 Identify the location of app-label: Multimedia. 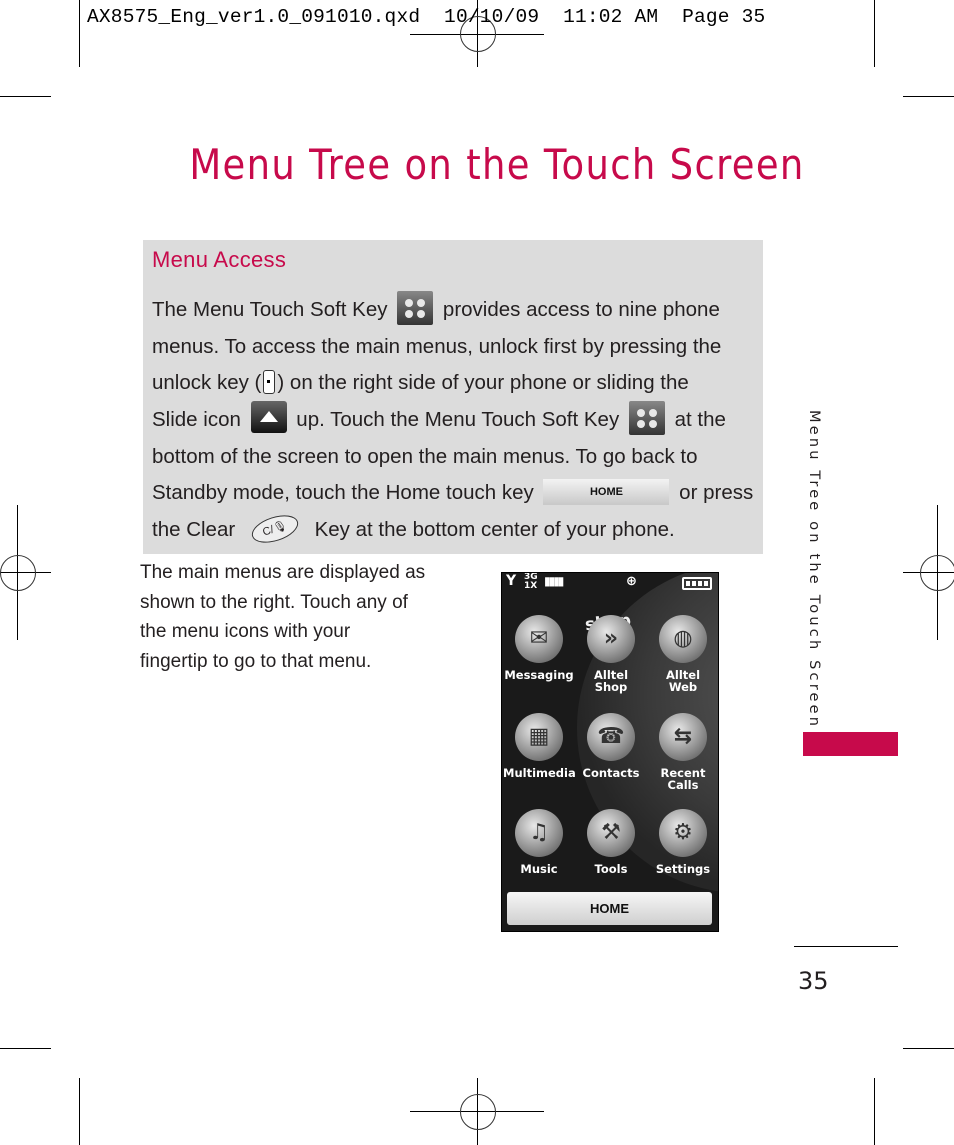
(539, 773).